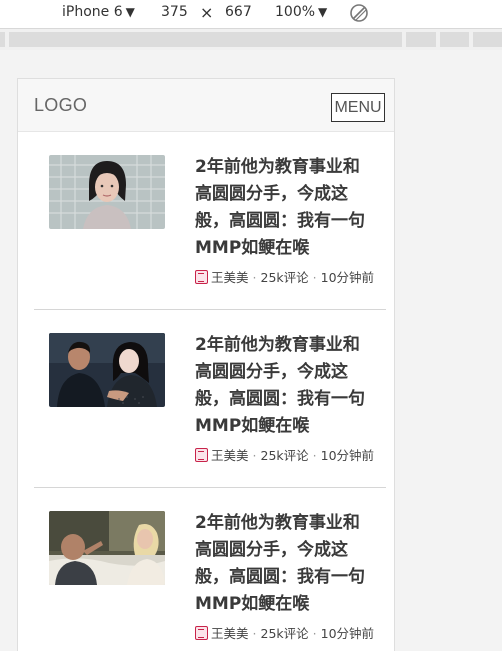 The height and width of the screenshot is (651, 502). I want to click on device-name: iPhone 6, so click(92, 12).